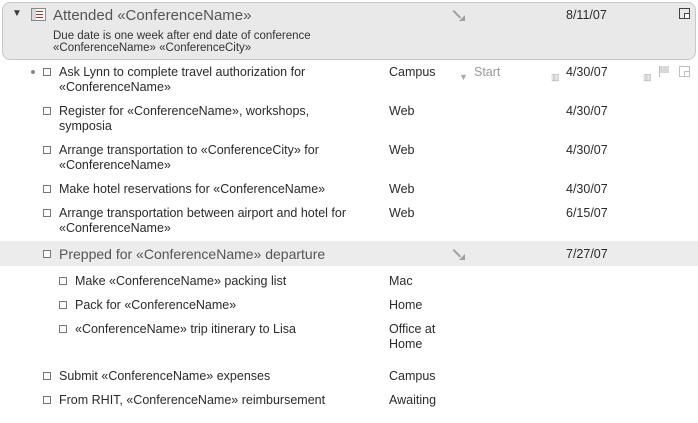 The image size is (698, 423). What do you see at coordinates (412, 329) in the screenshot?
I see `task-context-line1: Office at` at bounding box center [412, 329].